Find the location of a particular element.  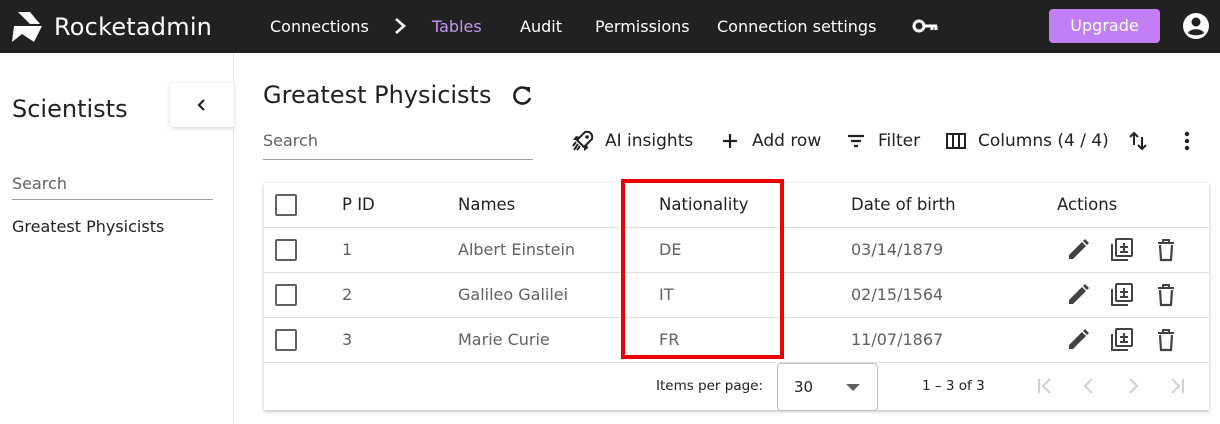

column-header-actions: Actions is located at coordinates (1087, 204).